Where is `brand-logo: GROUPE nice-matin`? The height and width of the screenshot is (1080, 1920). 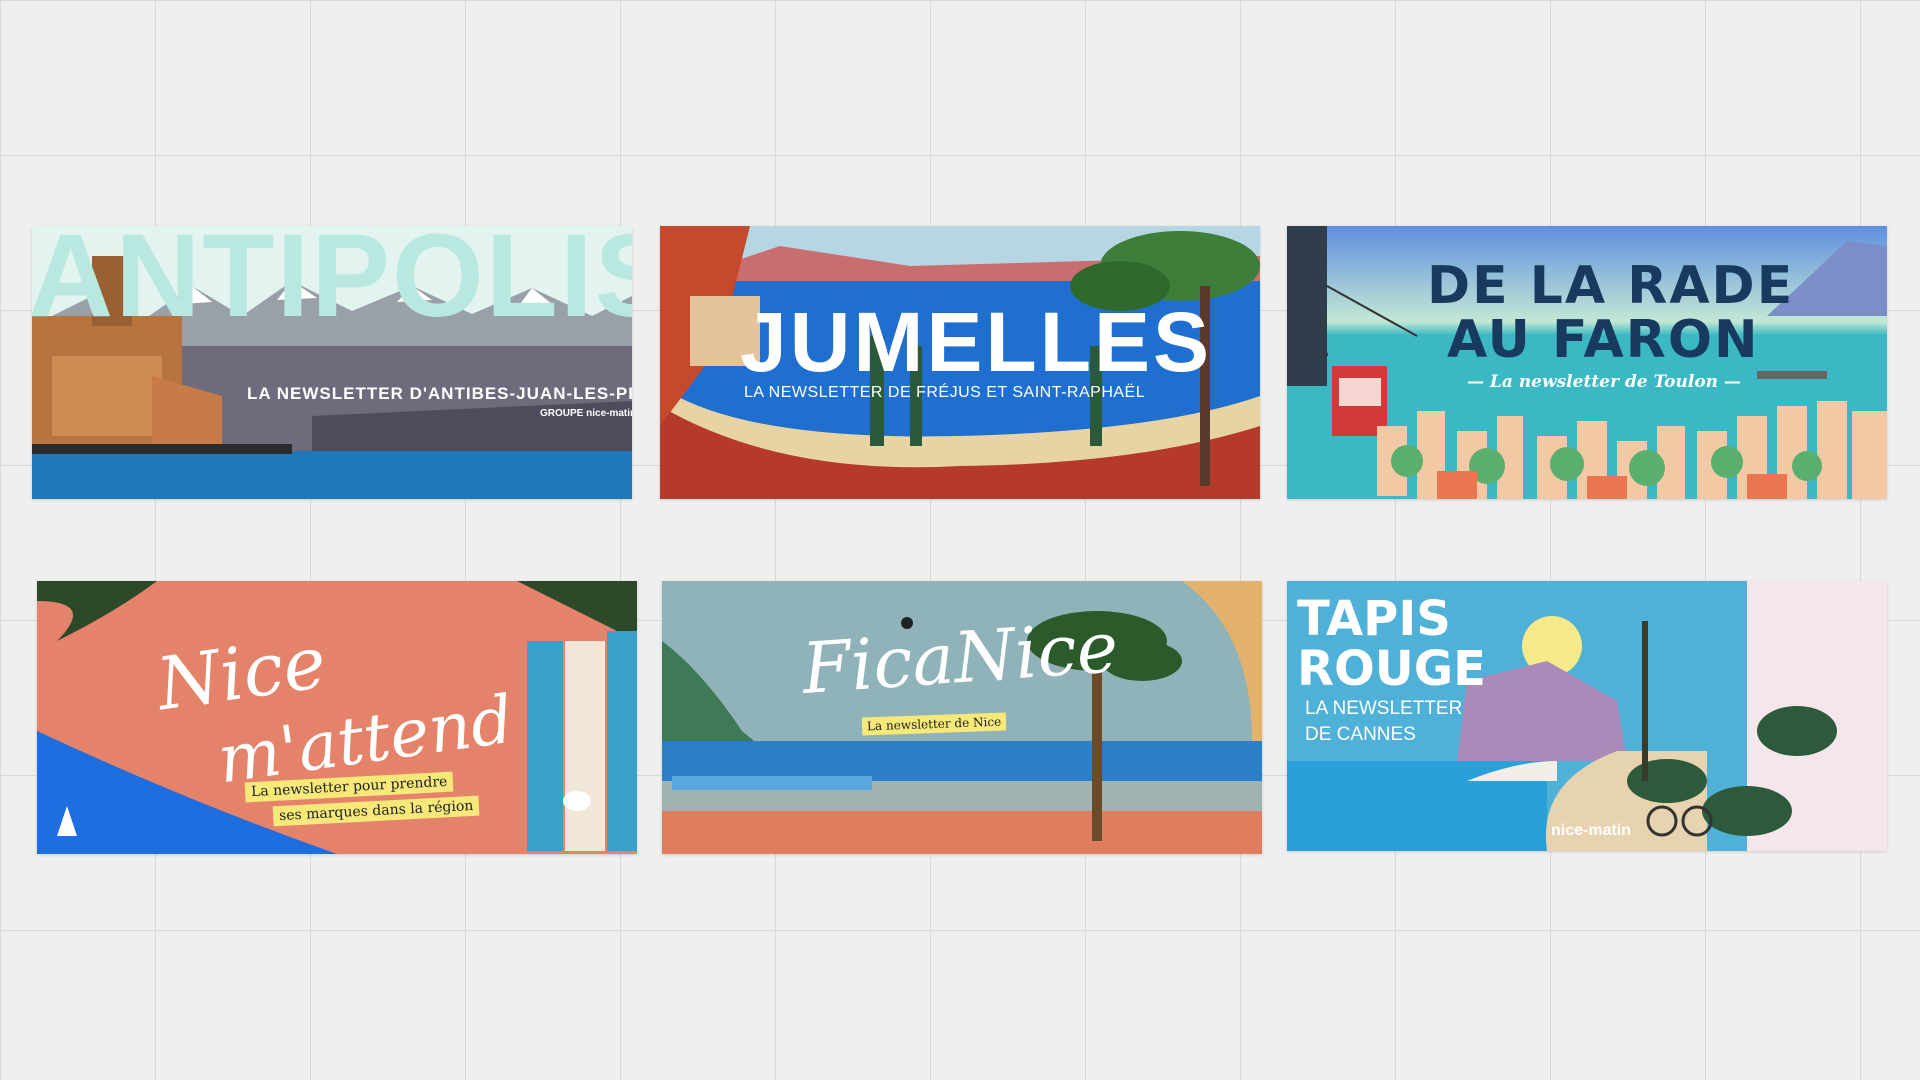
brand-logo: GROUPE nice-matin is located at coordinates (586, 413).